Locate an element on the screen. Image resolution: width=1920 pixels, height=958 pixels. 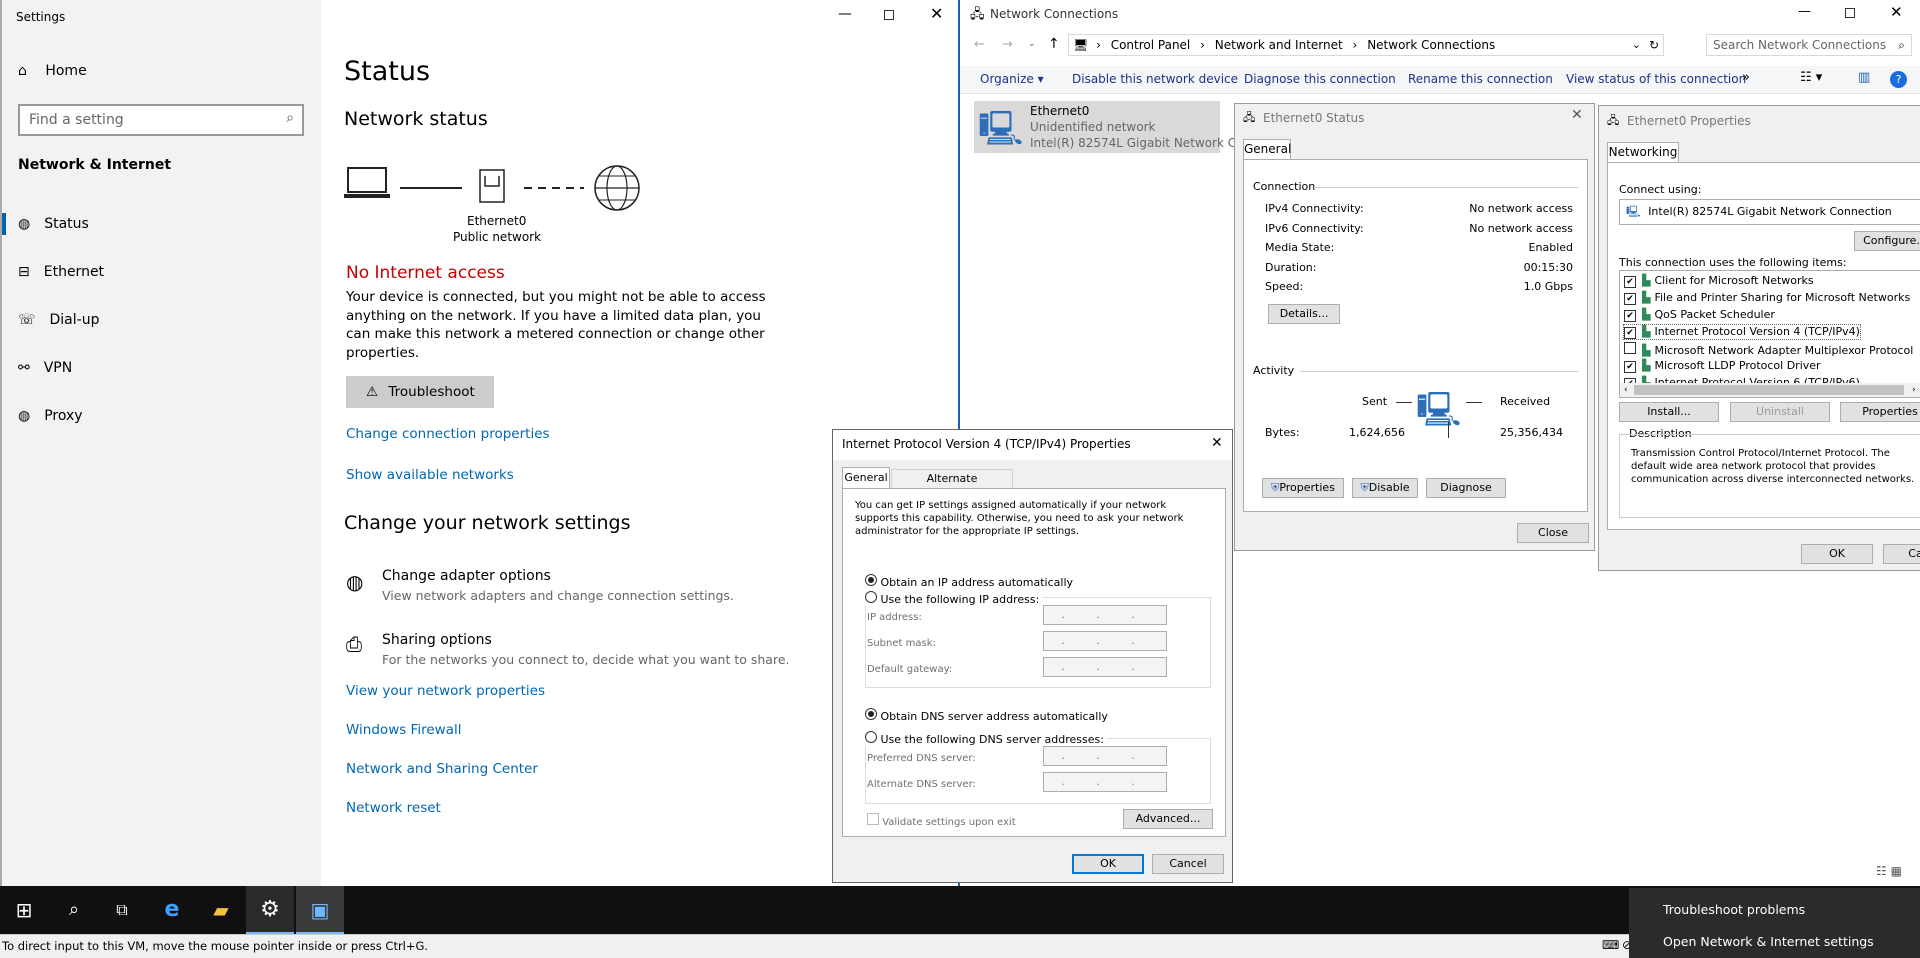
search-icon: ⌕ is located at coordinates (74, 910).